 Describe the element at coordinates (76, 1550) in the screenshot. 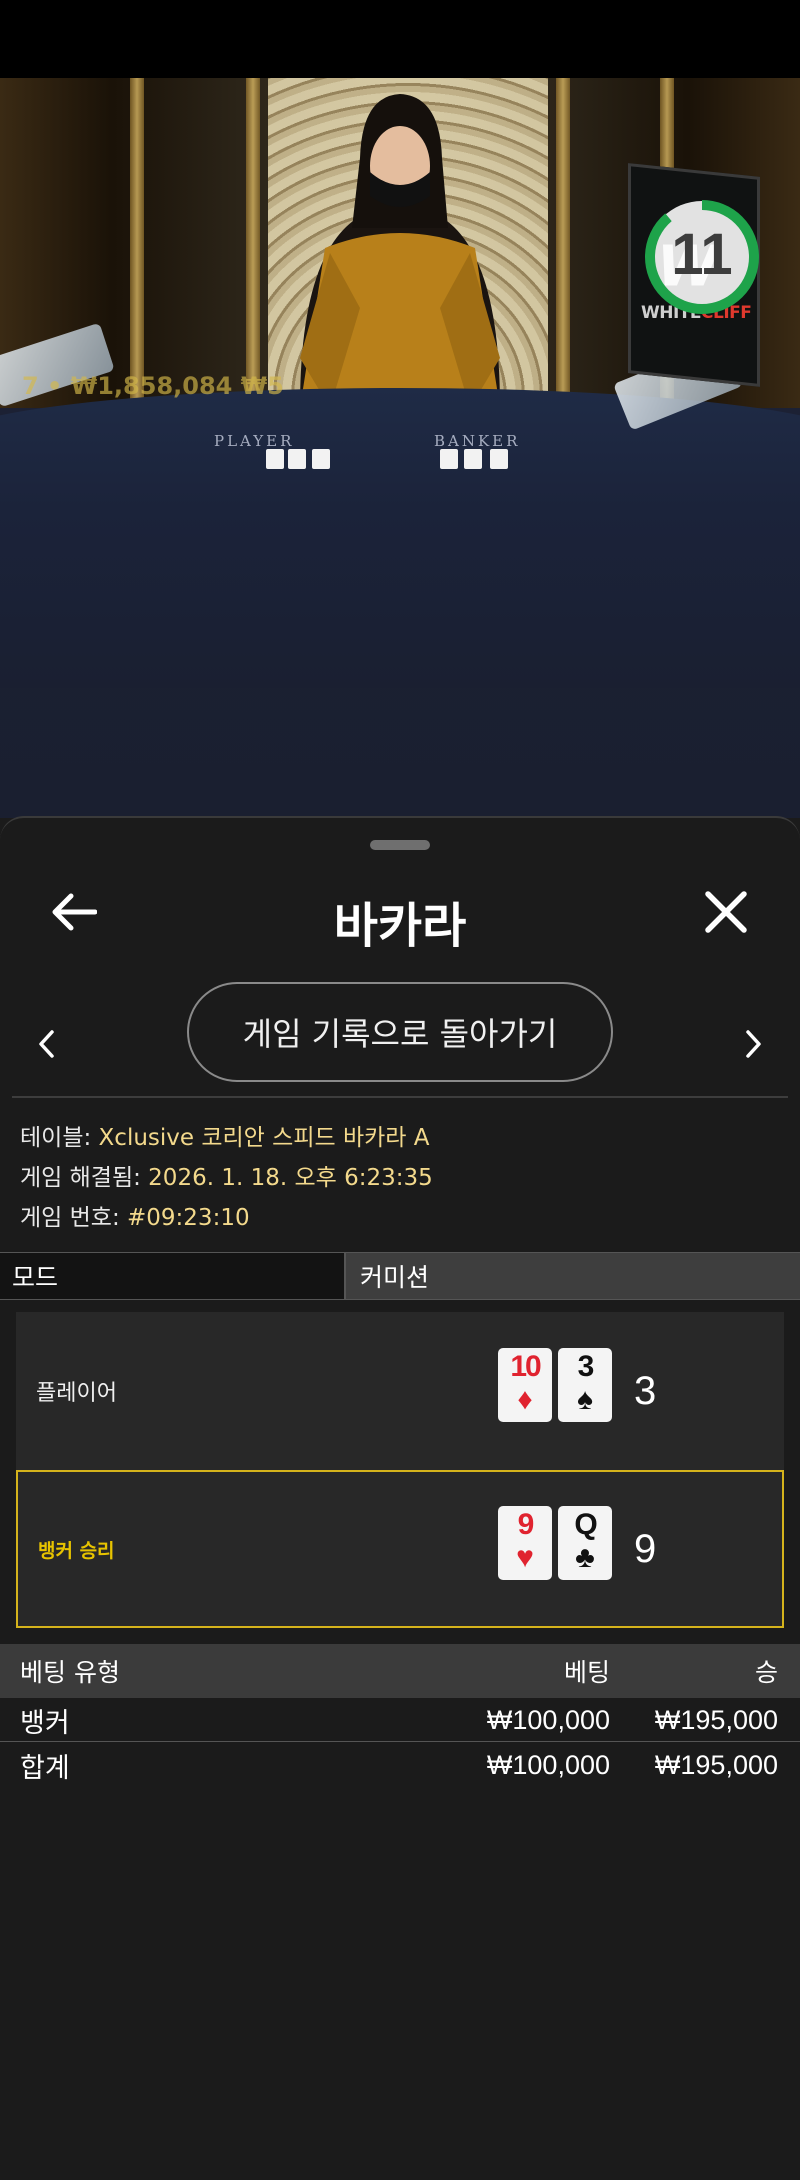

I see `banker-win-label: 뱅커 승리` at that location.